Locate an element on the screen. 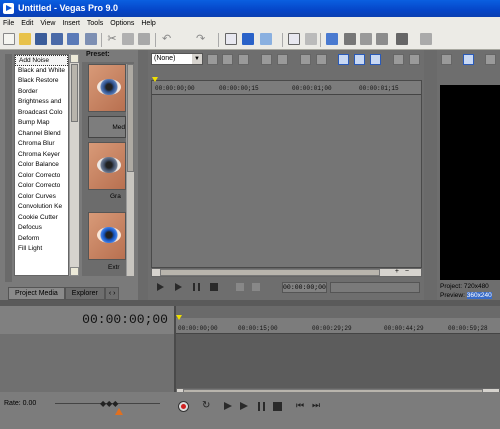 The image size is (500, 429). rate-slider-handle-icon: ◆◆◆ is located at coordinates (109, 403).